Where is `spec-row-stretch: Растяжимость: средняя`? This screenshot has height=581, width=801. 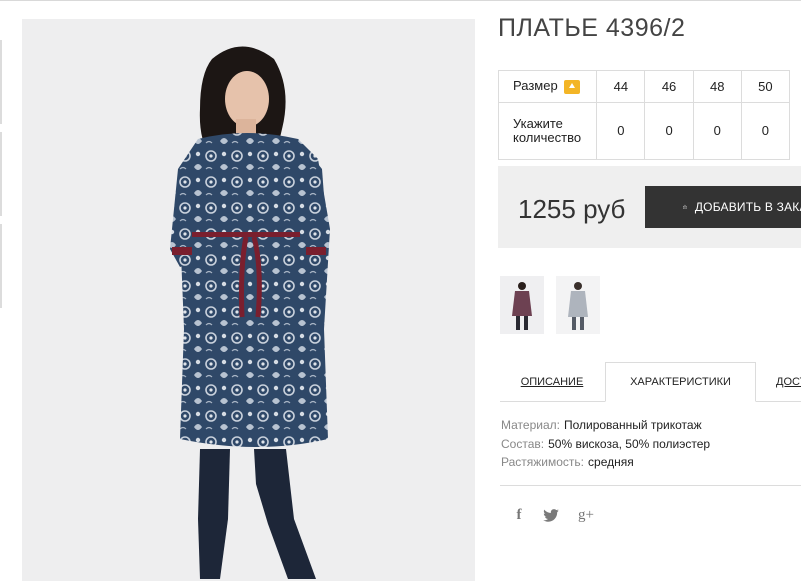
spec-row-stretch: Растяжимость: средняя is located at coordinates (605, 462).